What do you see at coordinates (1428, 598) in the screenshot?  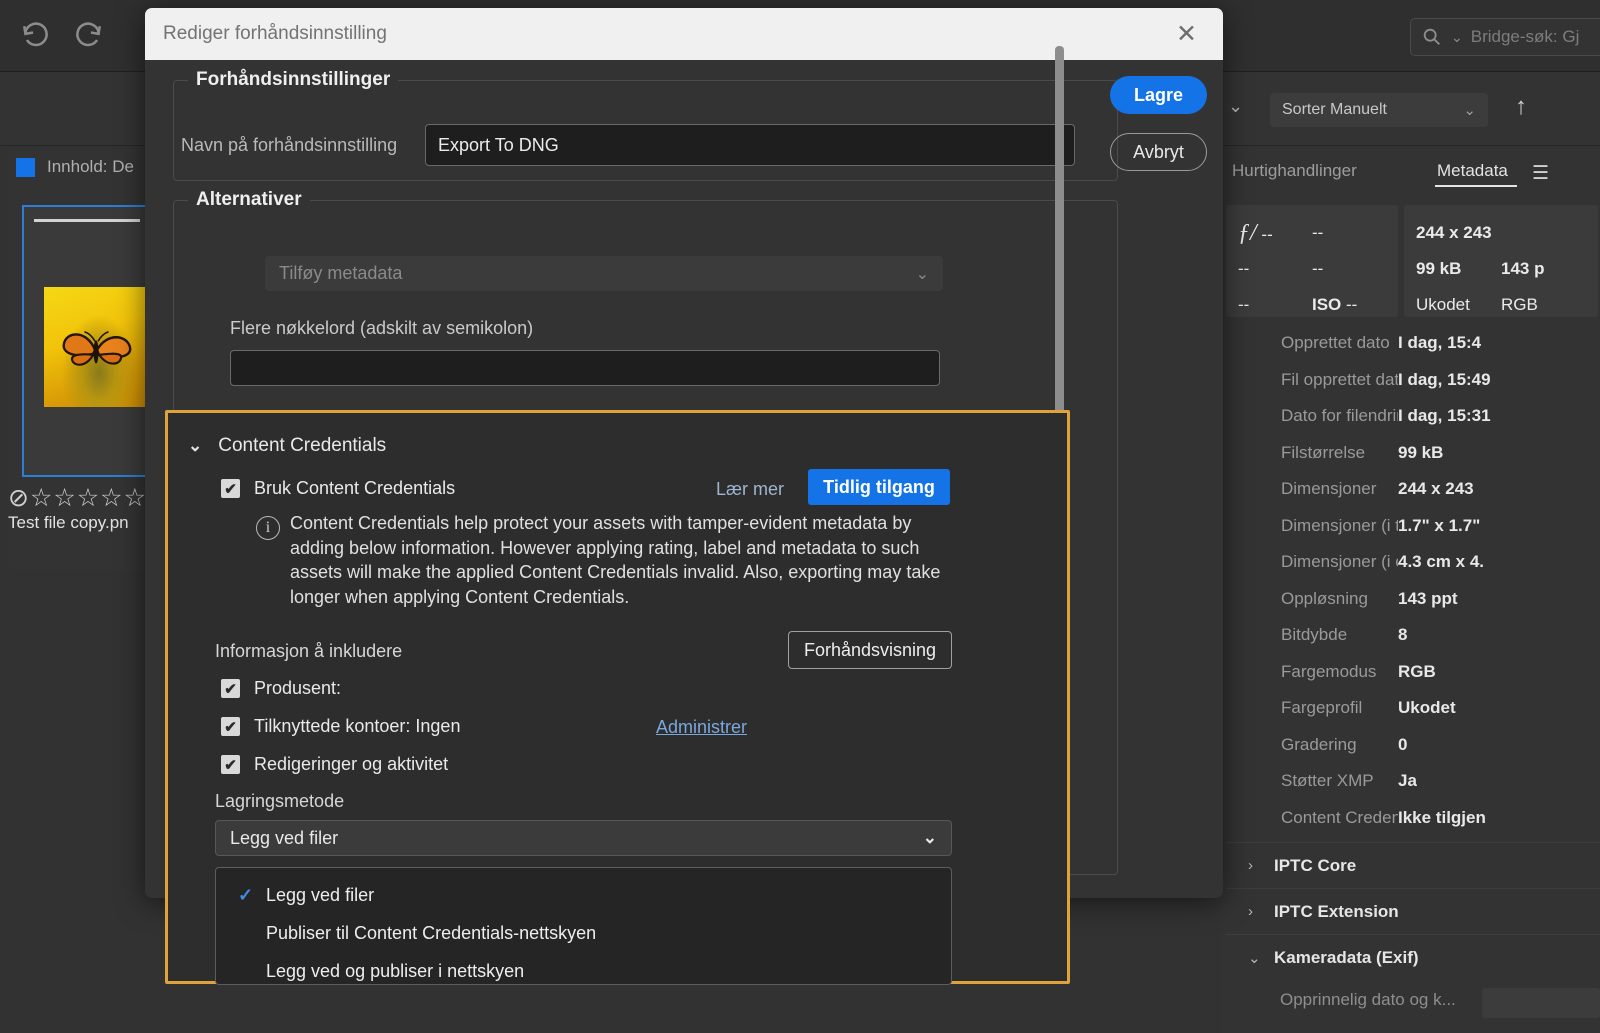 I see `metadata-value: 143 ppt` at bounding box center [1428, 598].